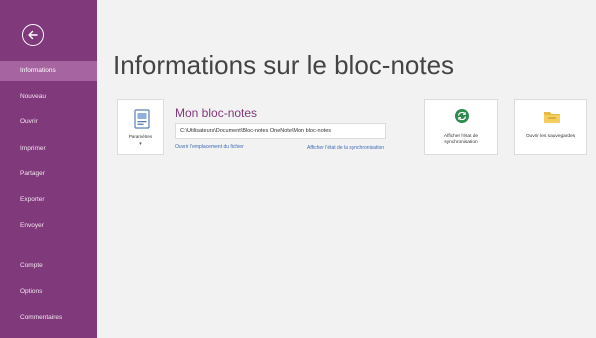  I want to click on back-button, so click(33, 35).